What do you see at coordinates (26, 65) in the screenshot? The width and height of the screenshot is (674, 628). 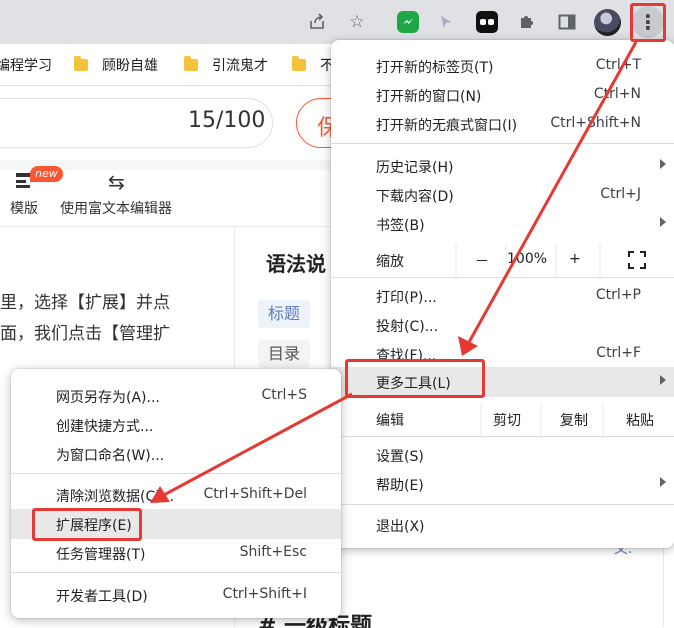 I see `bookmark-item: 编程学习` at bounding box center [26, 65].